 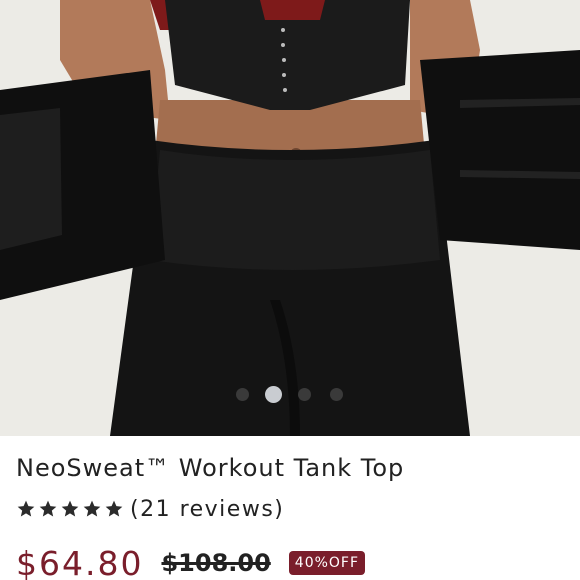 I want to click on reviews-link: (21 reviews), so click(x=207, y=509).